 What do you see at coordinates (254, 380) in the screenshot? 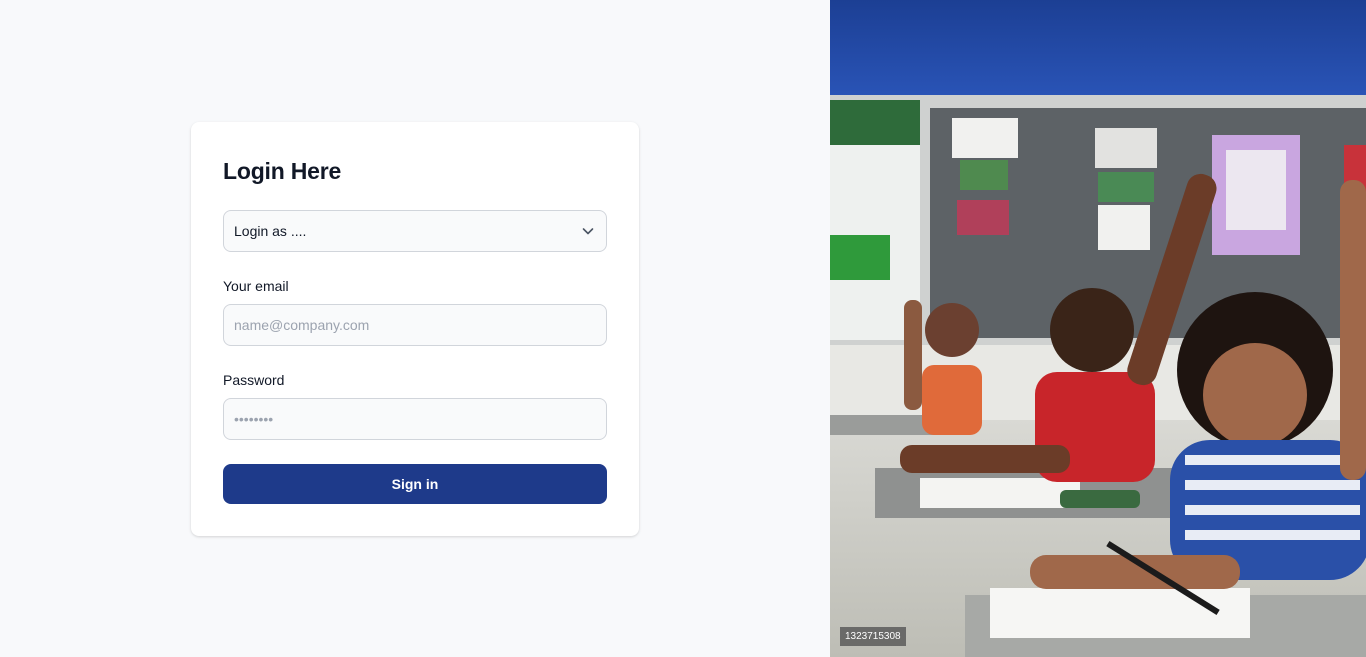
I see `password-label: Password` at bounding box center [254, 380].